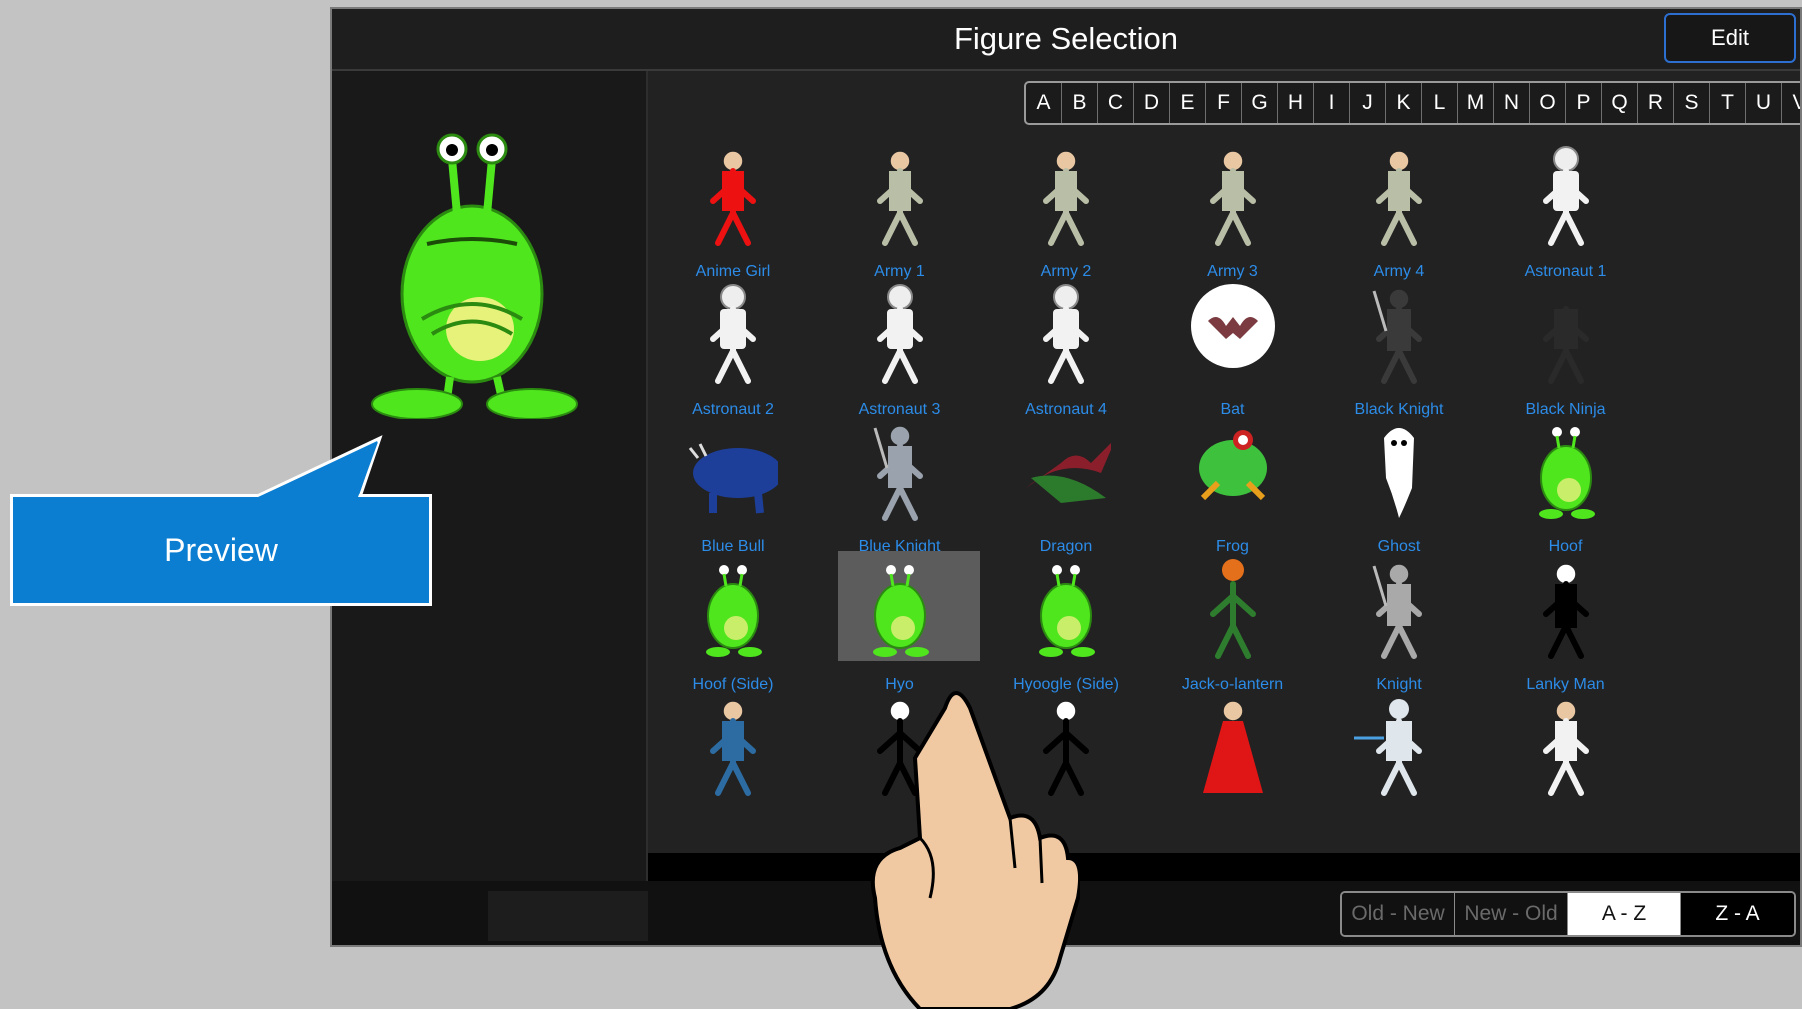 This screenshot has width=1802, height=1009. Describe the element at coordinates (1044, 103) in the screenshot. I see `alphabet-letter-a: A` at that location.